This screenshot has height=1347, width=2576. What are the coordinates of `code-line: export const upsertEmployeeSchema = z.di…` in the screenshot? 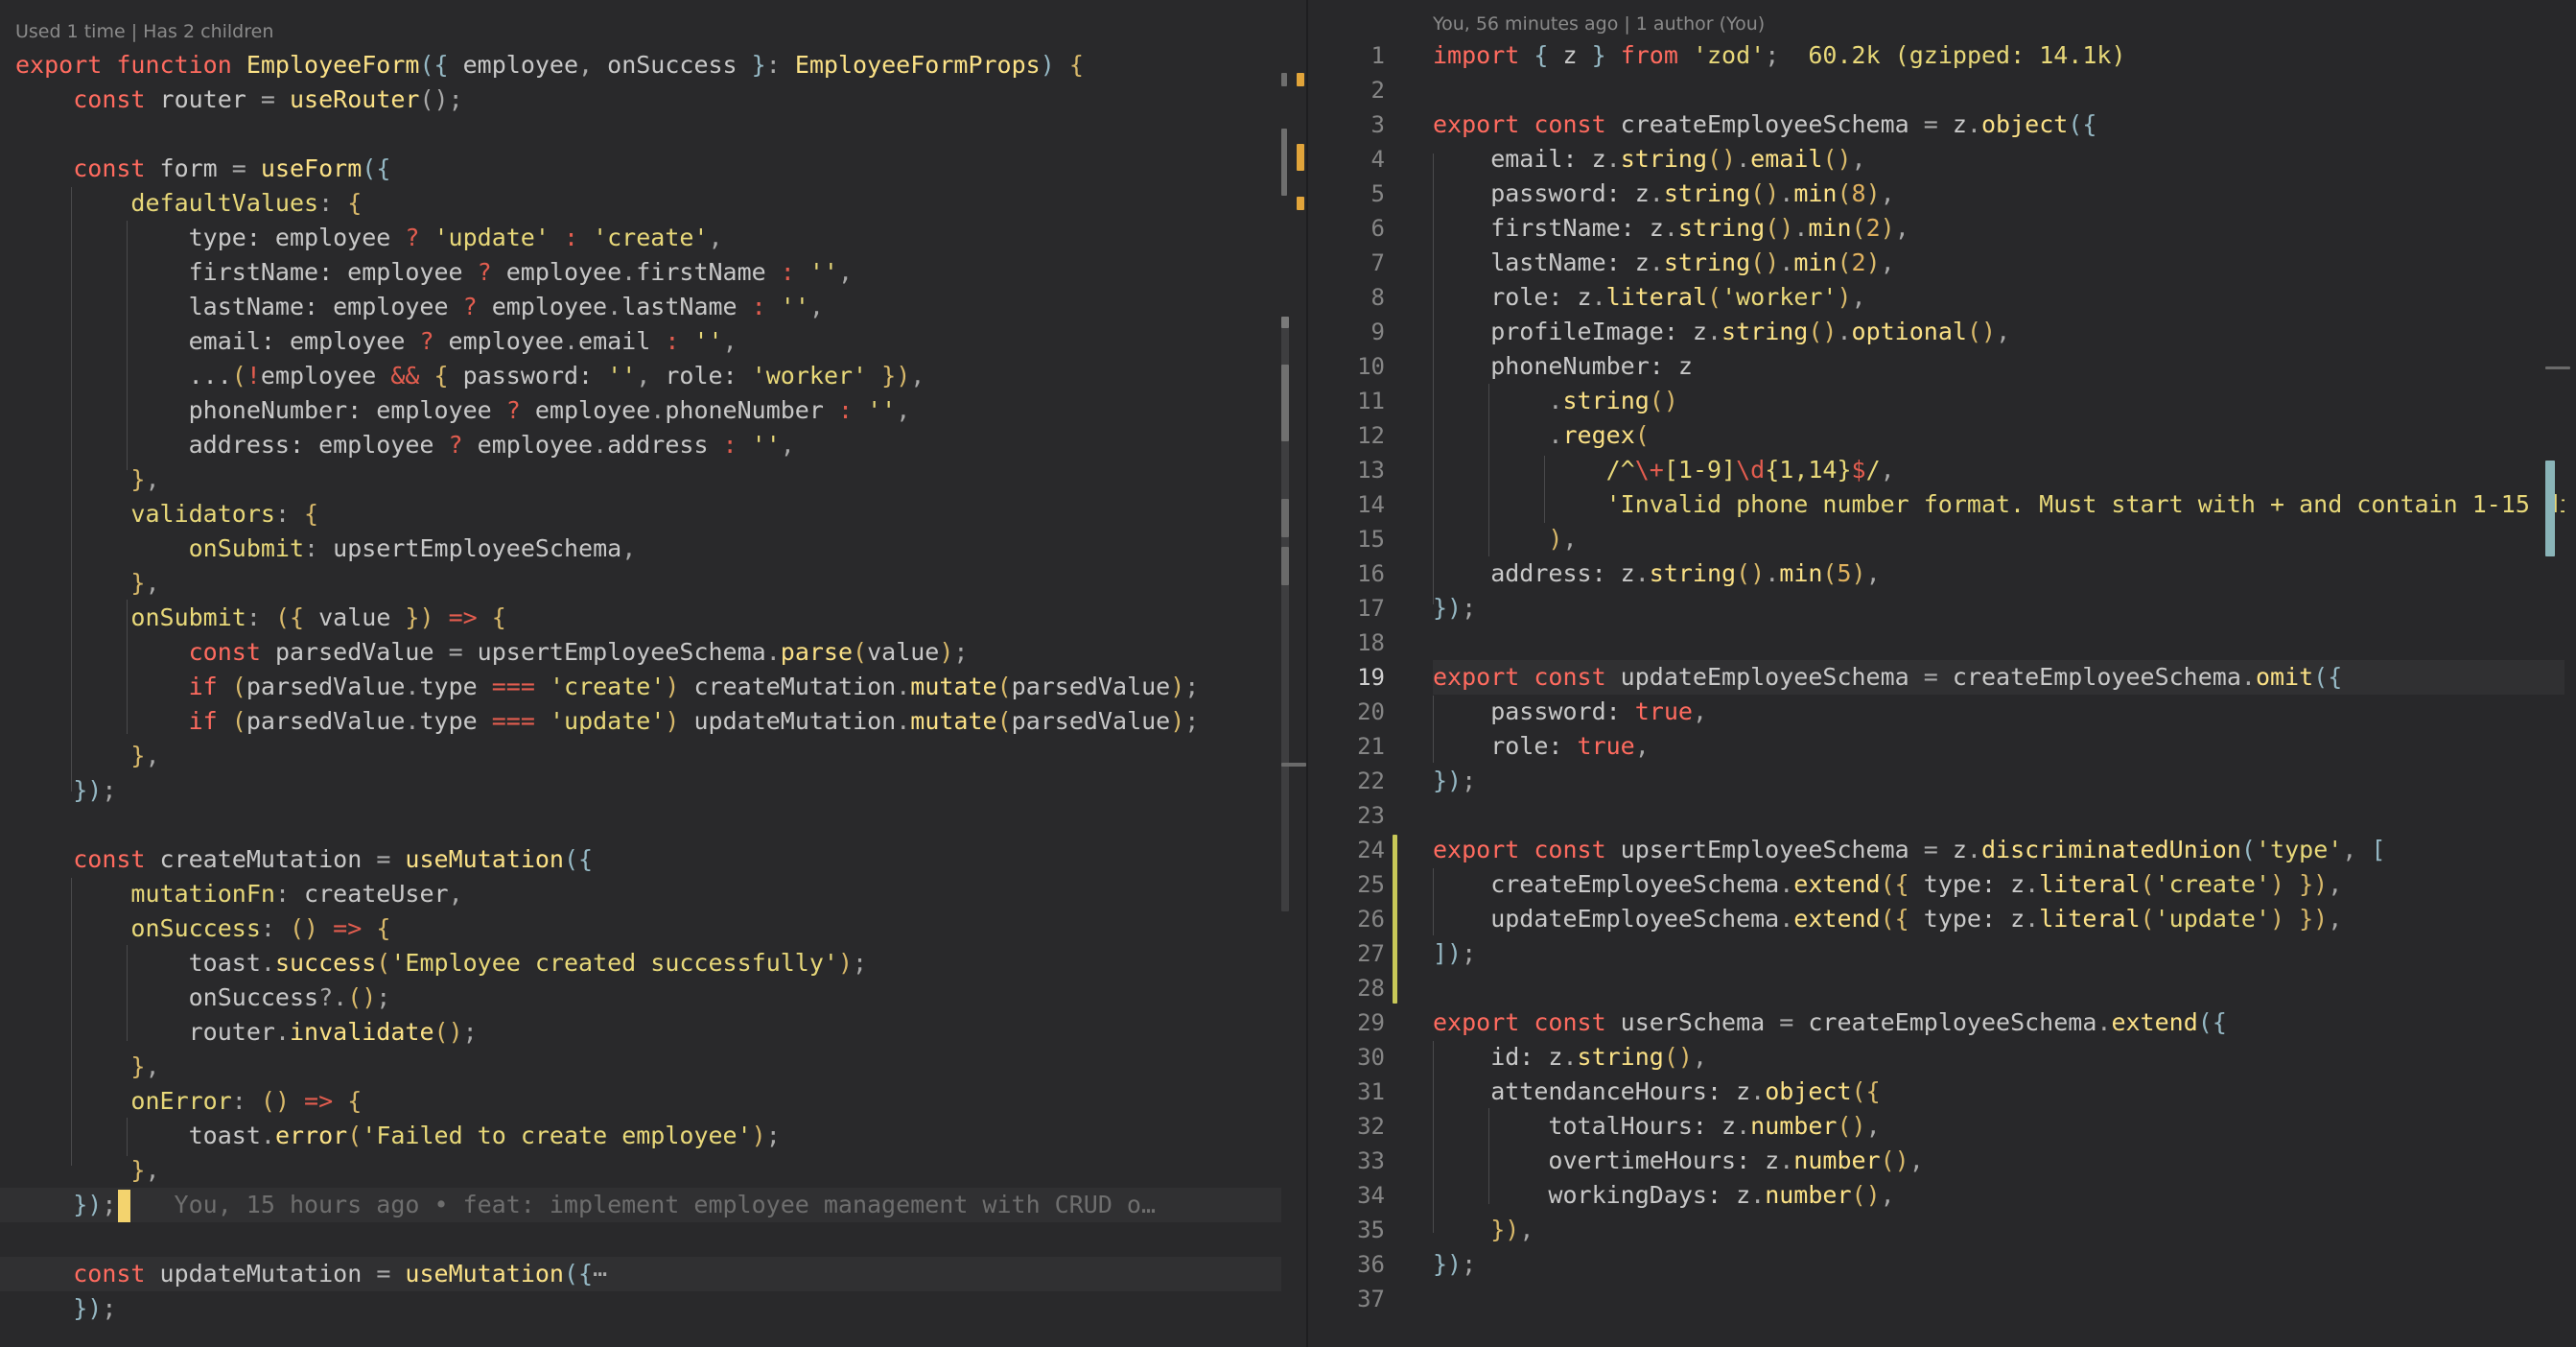 It's located at (1998, 850).